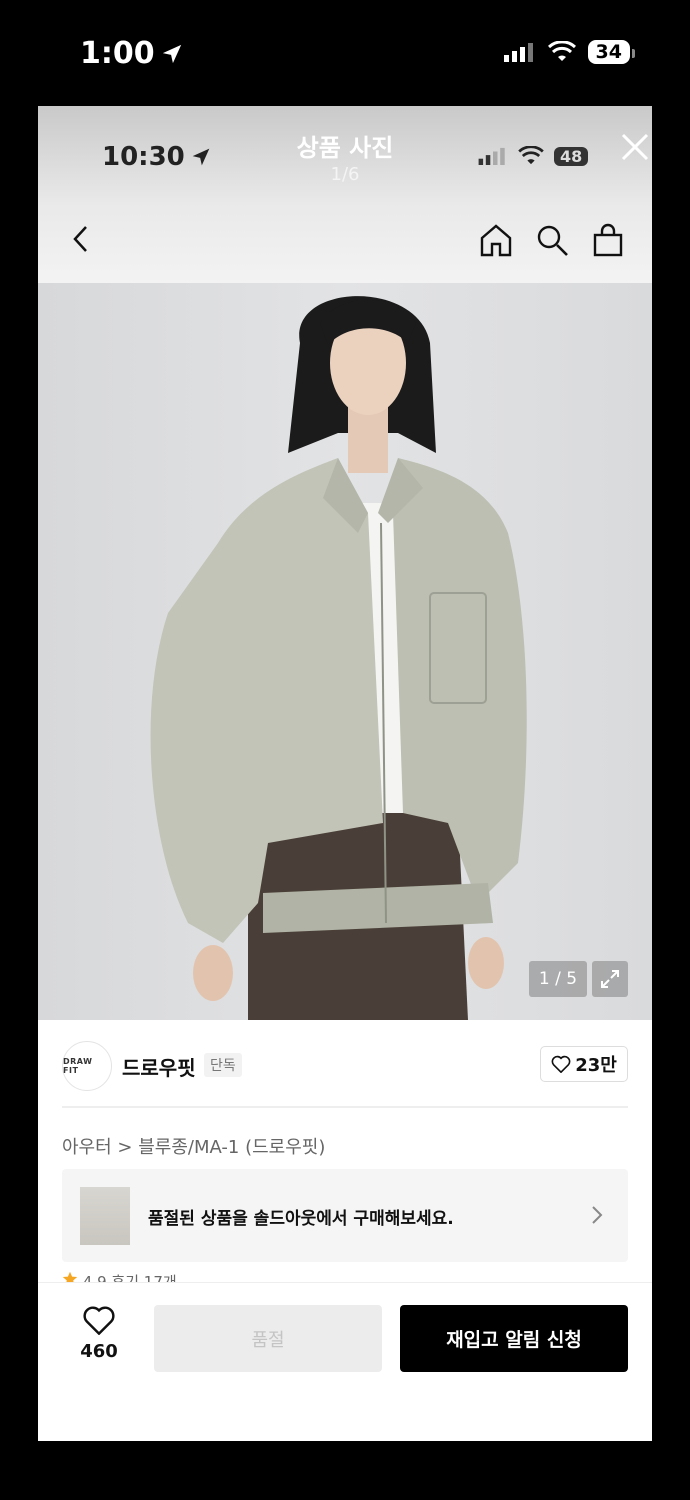 This screenshot has width=690, height=1500. What do you see at coordinates (268, 1338) in the screenshot?
I see `sold-out-button: 품절` at bounding box center [268, 1338].